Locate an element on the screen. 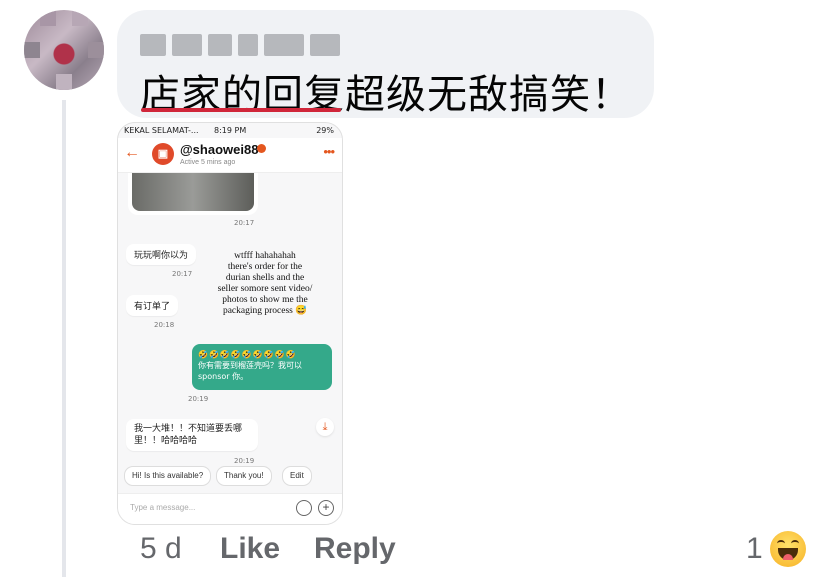 Image resolution: width=828 pixels, height=577 pixels. plus-icon: + is located at coordinates (326, 508).